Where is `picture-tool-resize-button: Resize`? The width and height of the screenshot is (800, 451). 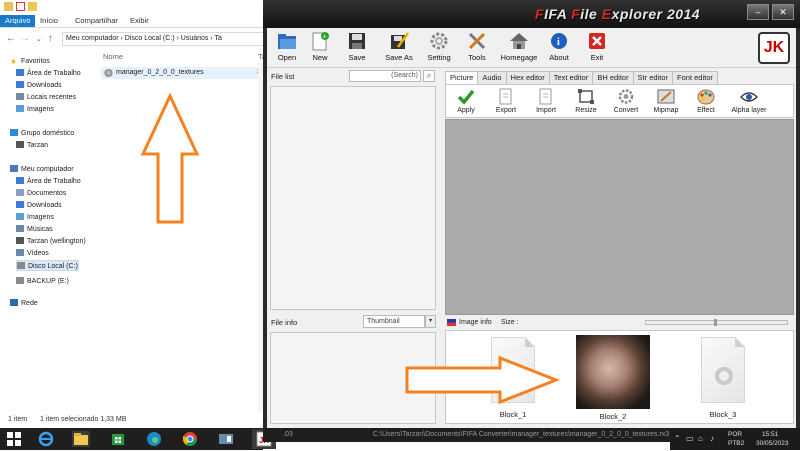 picture-tool-resize-button: Resize is located at coordinates (586, 101).